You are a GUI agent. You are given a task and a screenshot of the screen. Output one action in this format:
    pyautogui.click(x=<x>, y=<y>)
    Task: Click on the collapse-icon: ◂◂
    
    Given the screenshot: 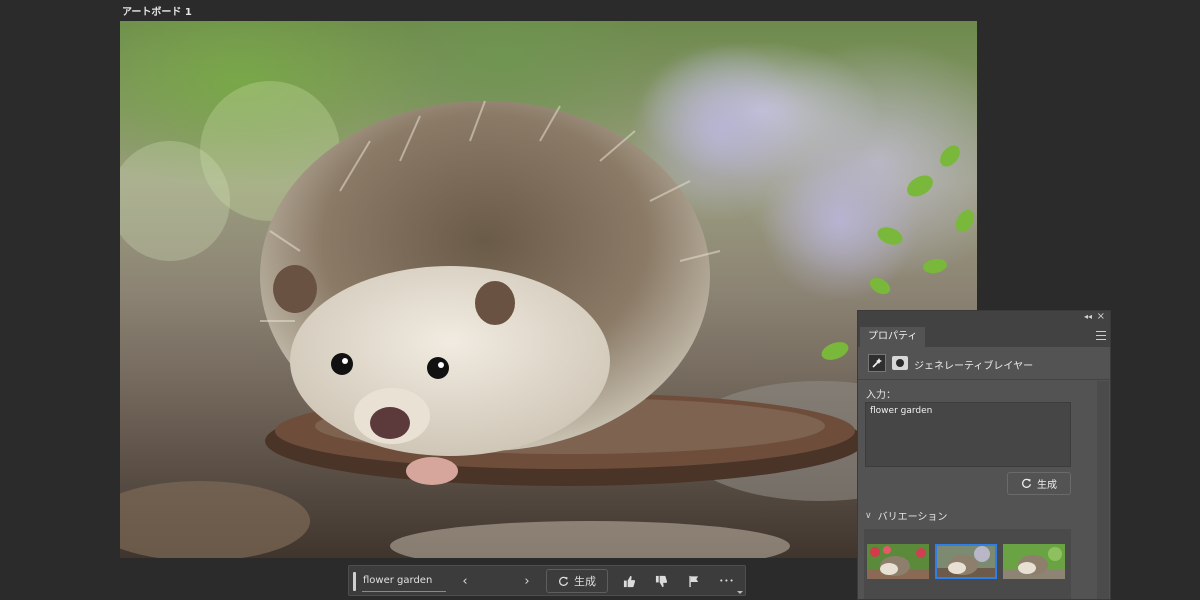 What is the action you would take?
    pyautogui.click(x=1088, y=316)
    